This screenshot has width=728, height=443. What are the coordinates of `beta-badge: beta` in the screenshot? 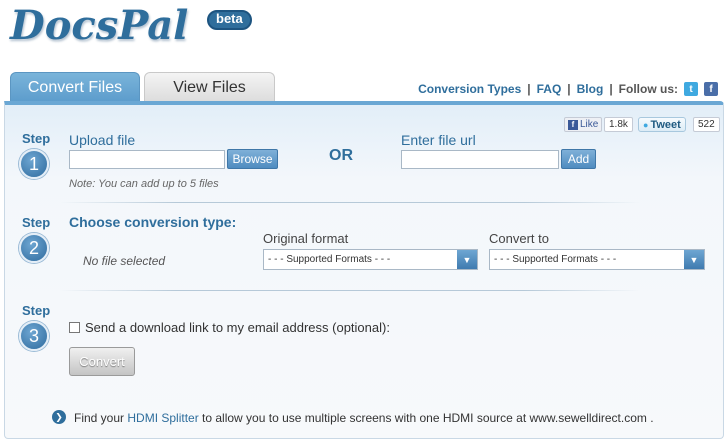 It's located at (229, 20).